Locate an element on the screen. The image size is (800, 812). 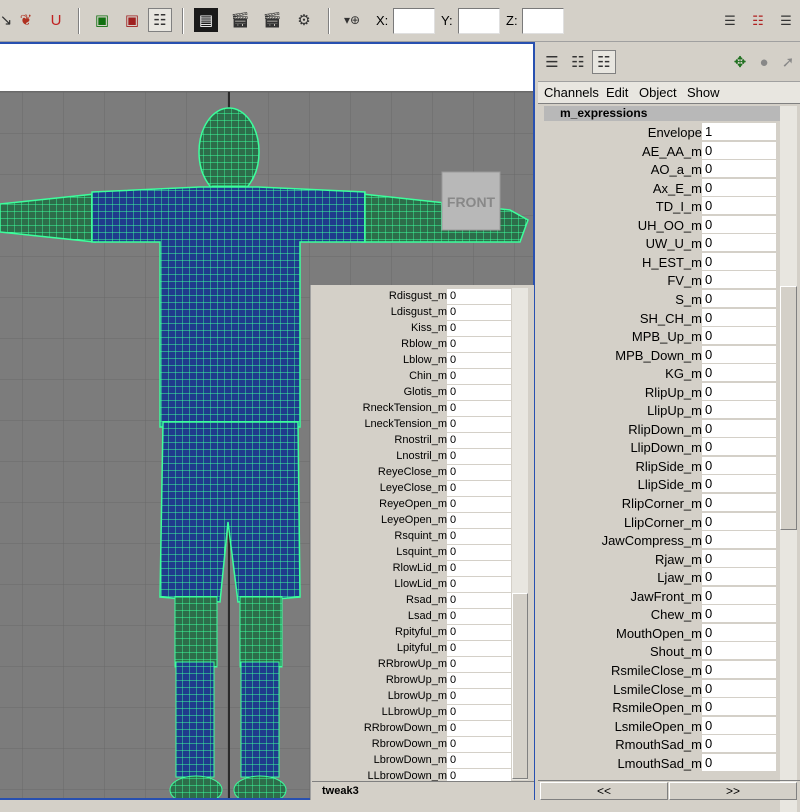
tweak-channel-row: Lnostril_m 0 is located at coordinates (411, 457).